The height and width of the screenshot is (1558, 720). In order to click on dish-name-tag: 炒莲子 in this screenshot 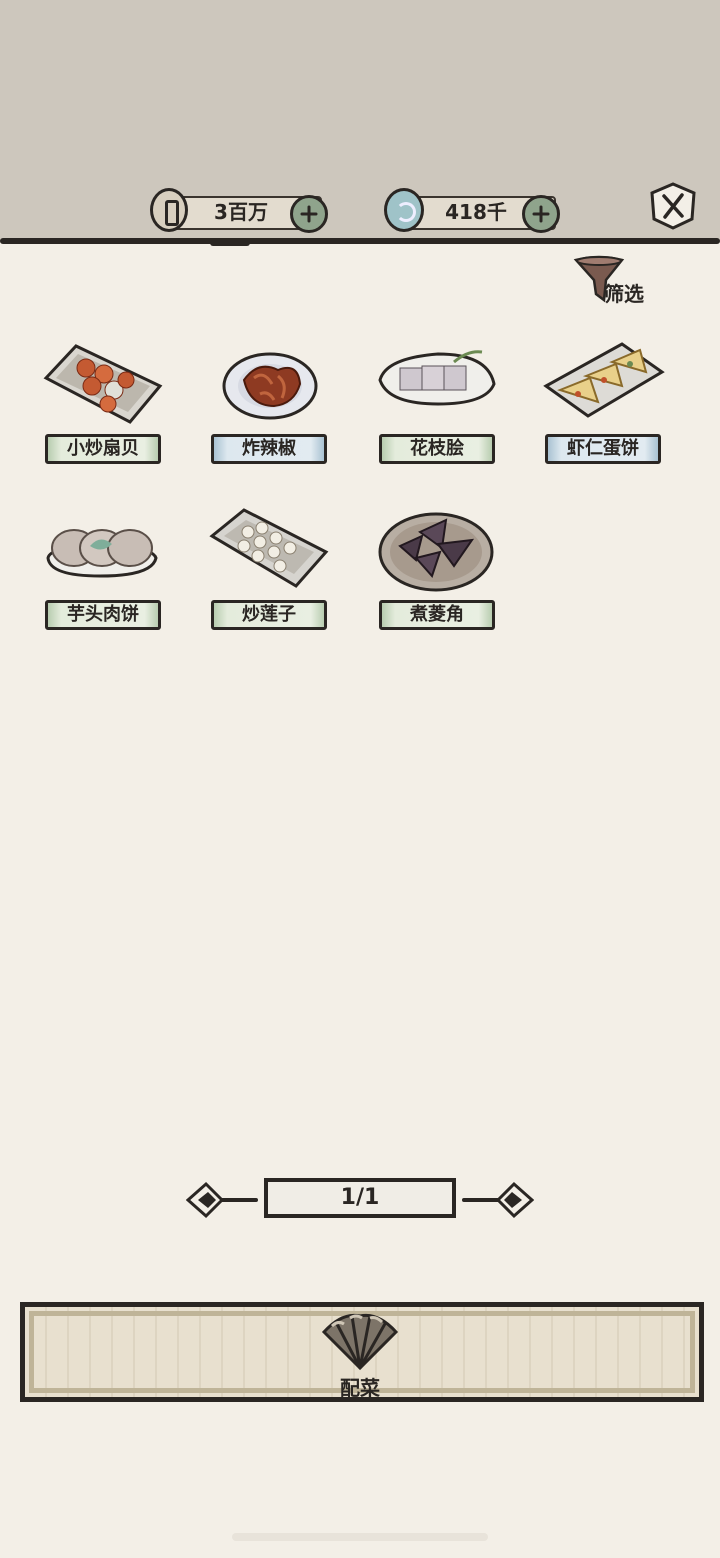, I will do `click(269, 615)`.